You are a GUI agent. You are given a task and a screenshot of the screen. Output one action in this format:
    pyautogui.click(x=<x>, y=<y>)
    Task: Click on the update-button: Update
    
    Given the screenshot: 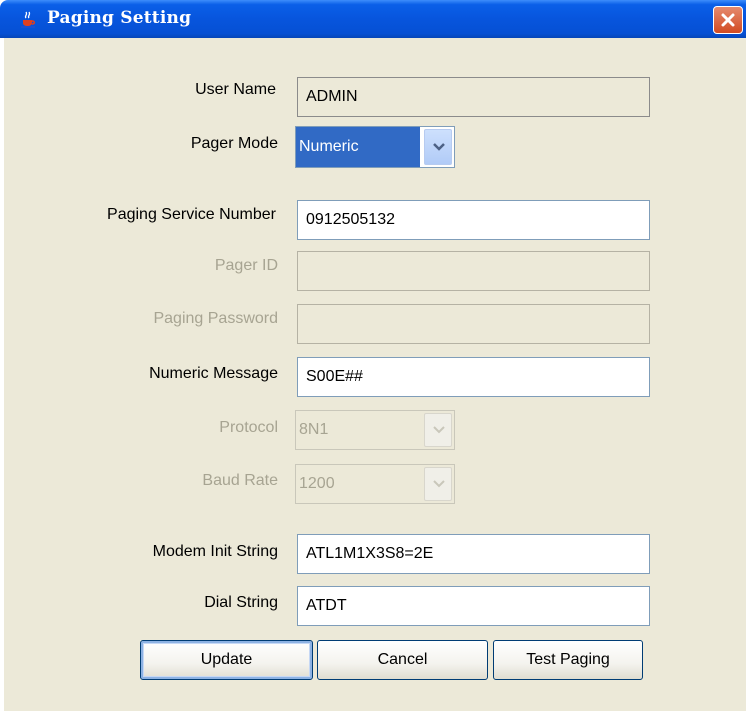 What is the action you would take?
    pyautogui.click(x=226, y=660)
    